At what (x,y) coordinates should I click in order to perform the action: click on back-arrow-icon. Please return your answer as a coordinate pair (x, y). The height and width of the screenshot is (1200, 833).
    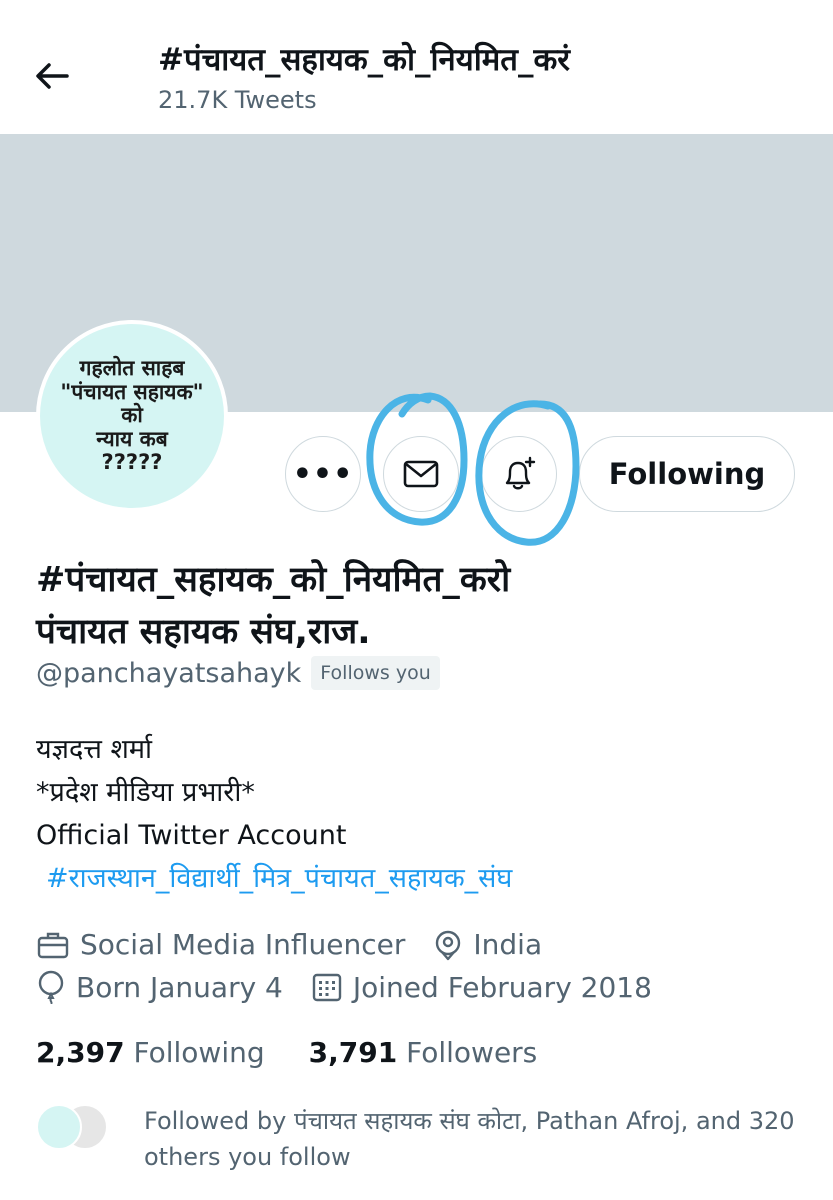
    Looking at the image, I should click on (52, 76).